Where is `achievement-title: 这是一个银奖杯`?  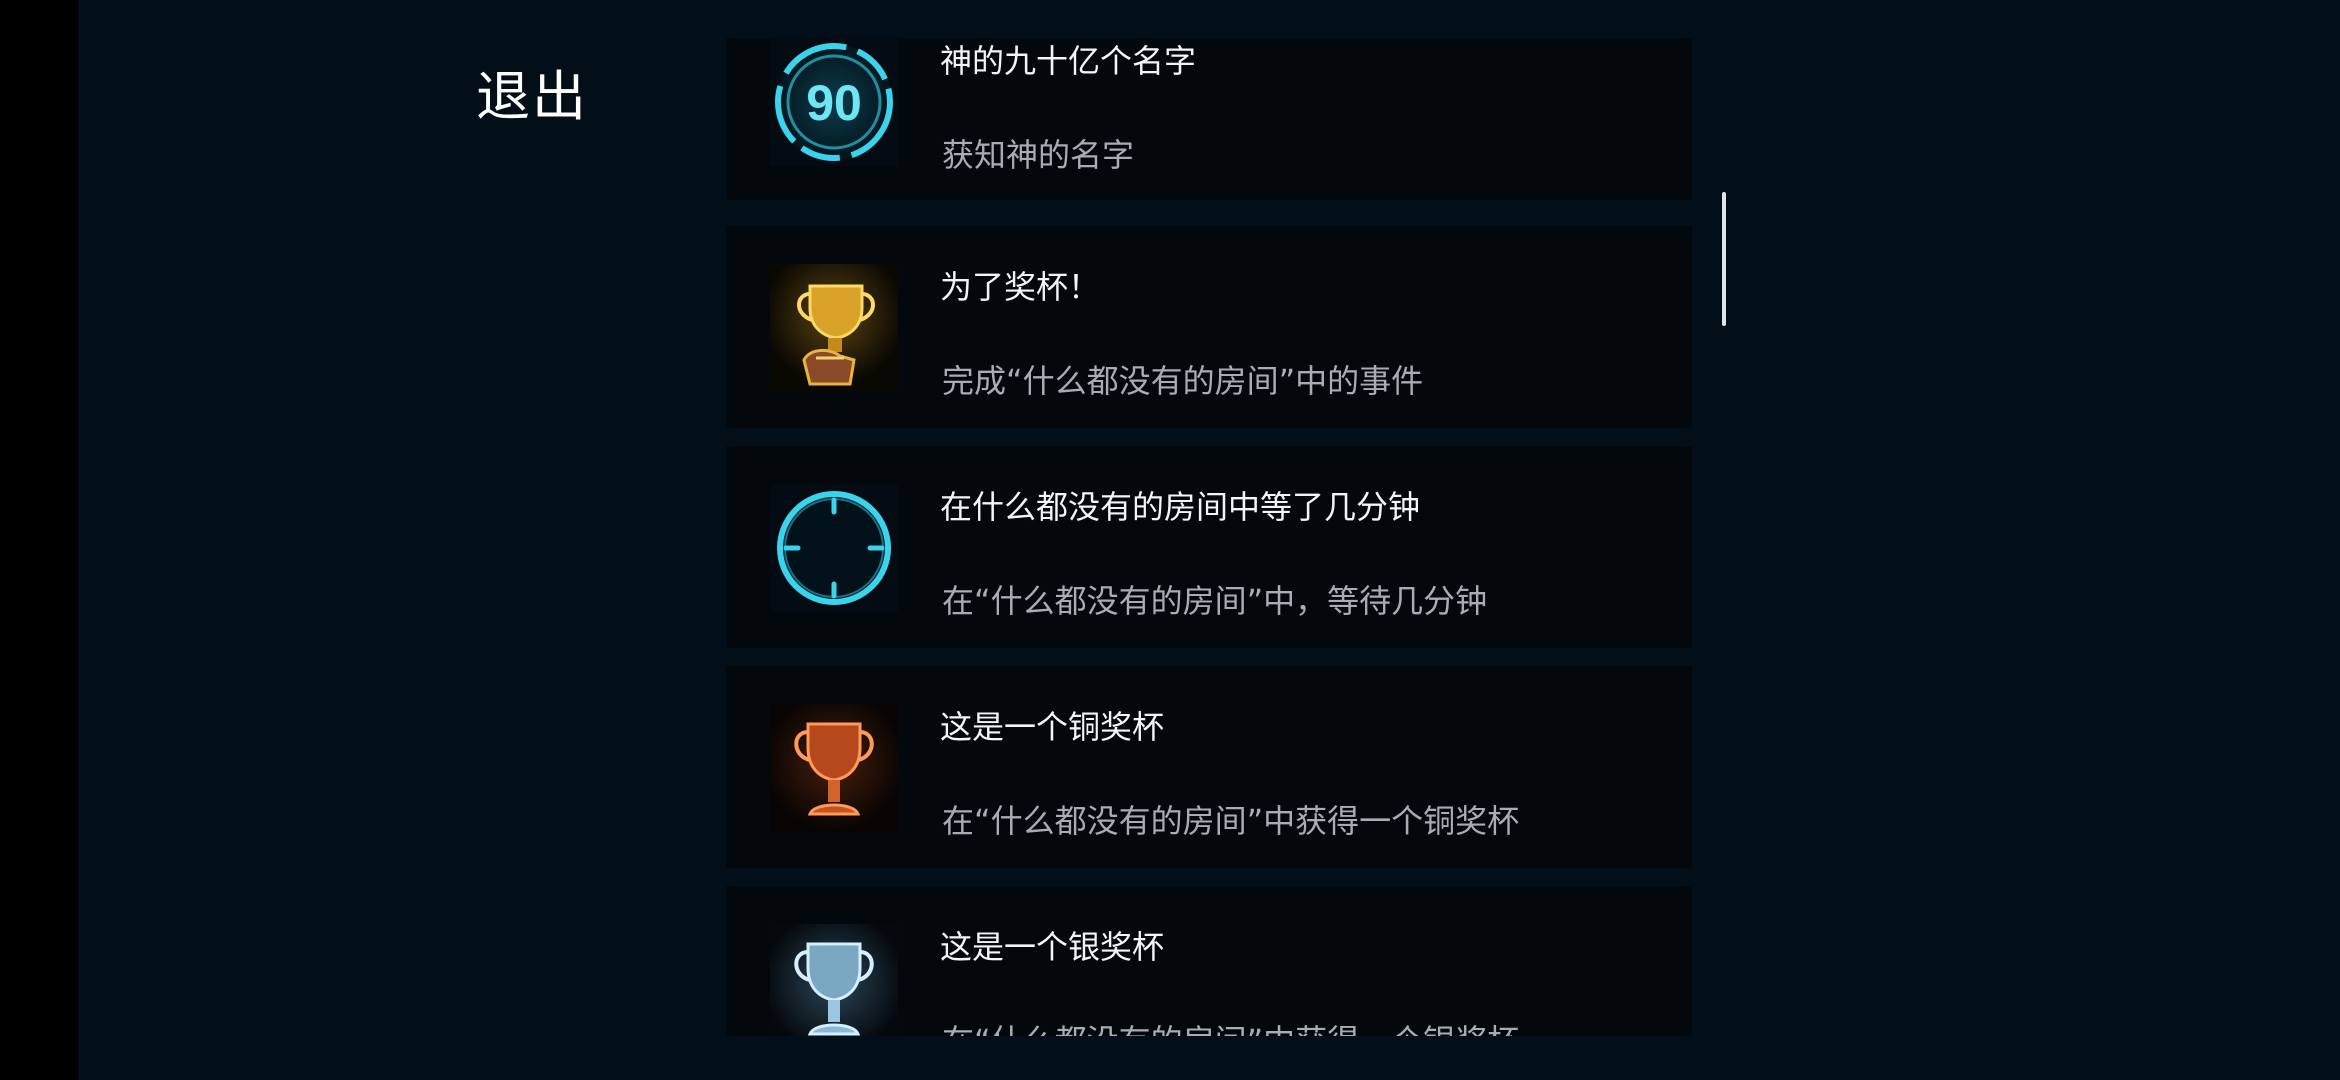
achievement-title: 这是一个银奖杯 is located at coordinates (1052, 947).